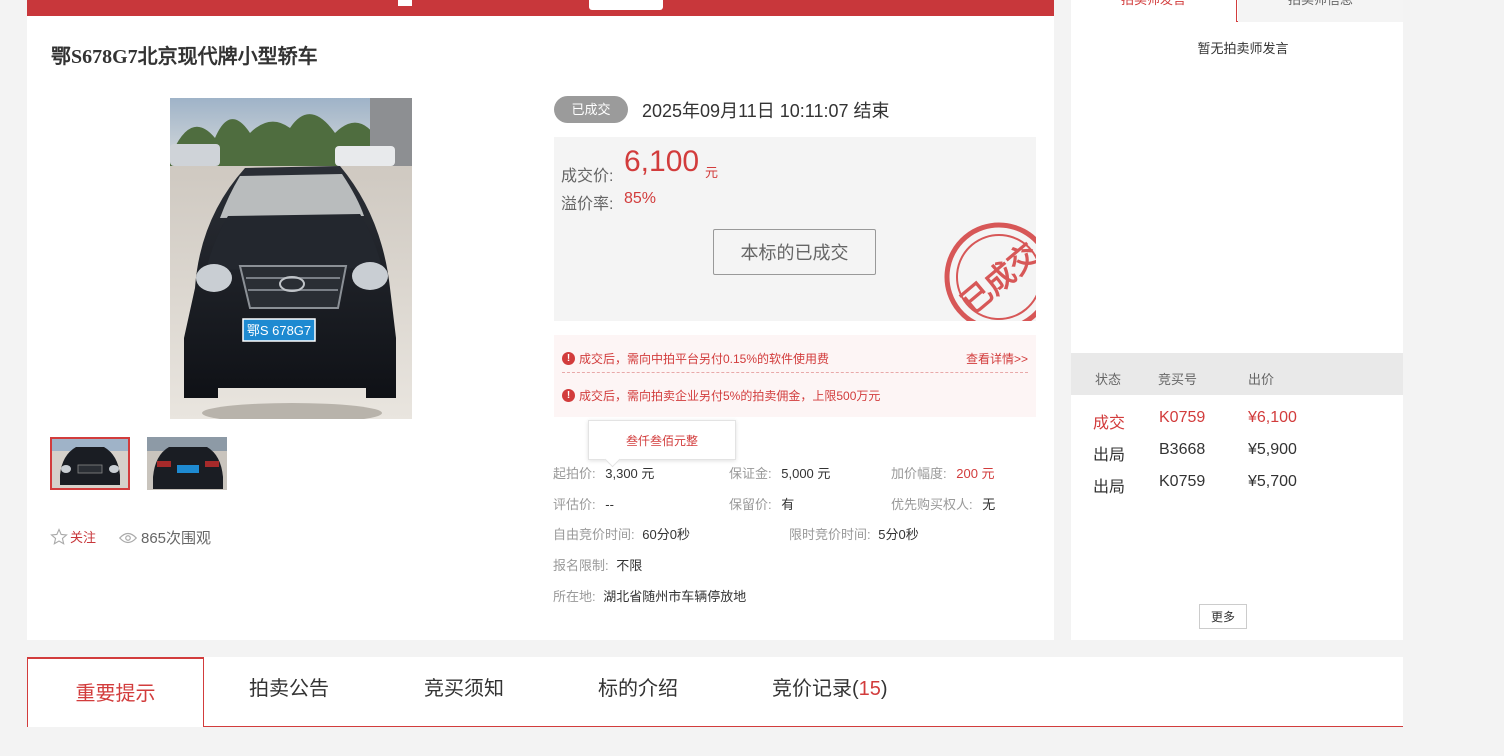  I want to click on star-icon, so click(59, 536).